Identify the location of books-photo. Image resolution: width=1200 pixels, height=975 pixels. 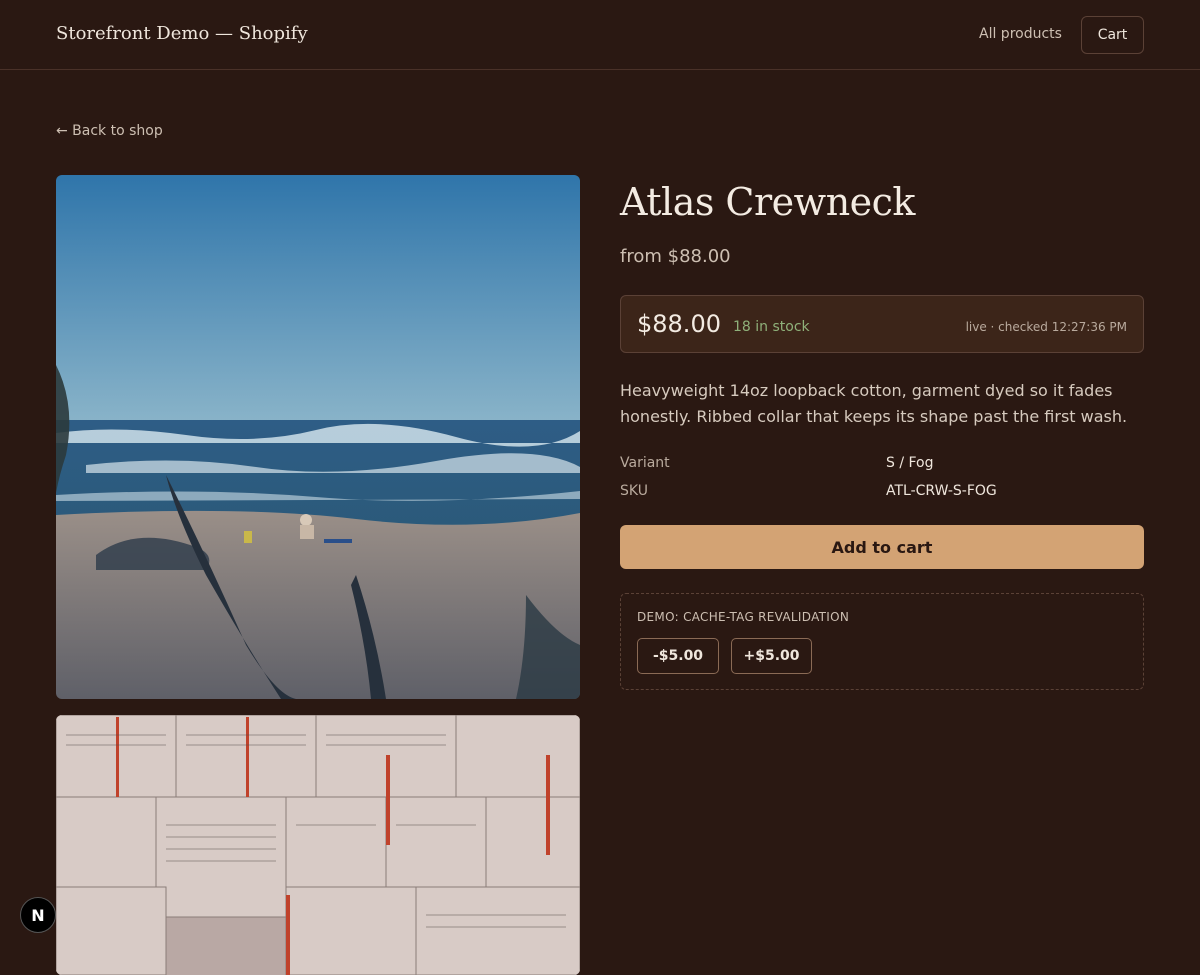
(318, 845).